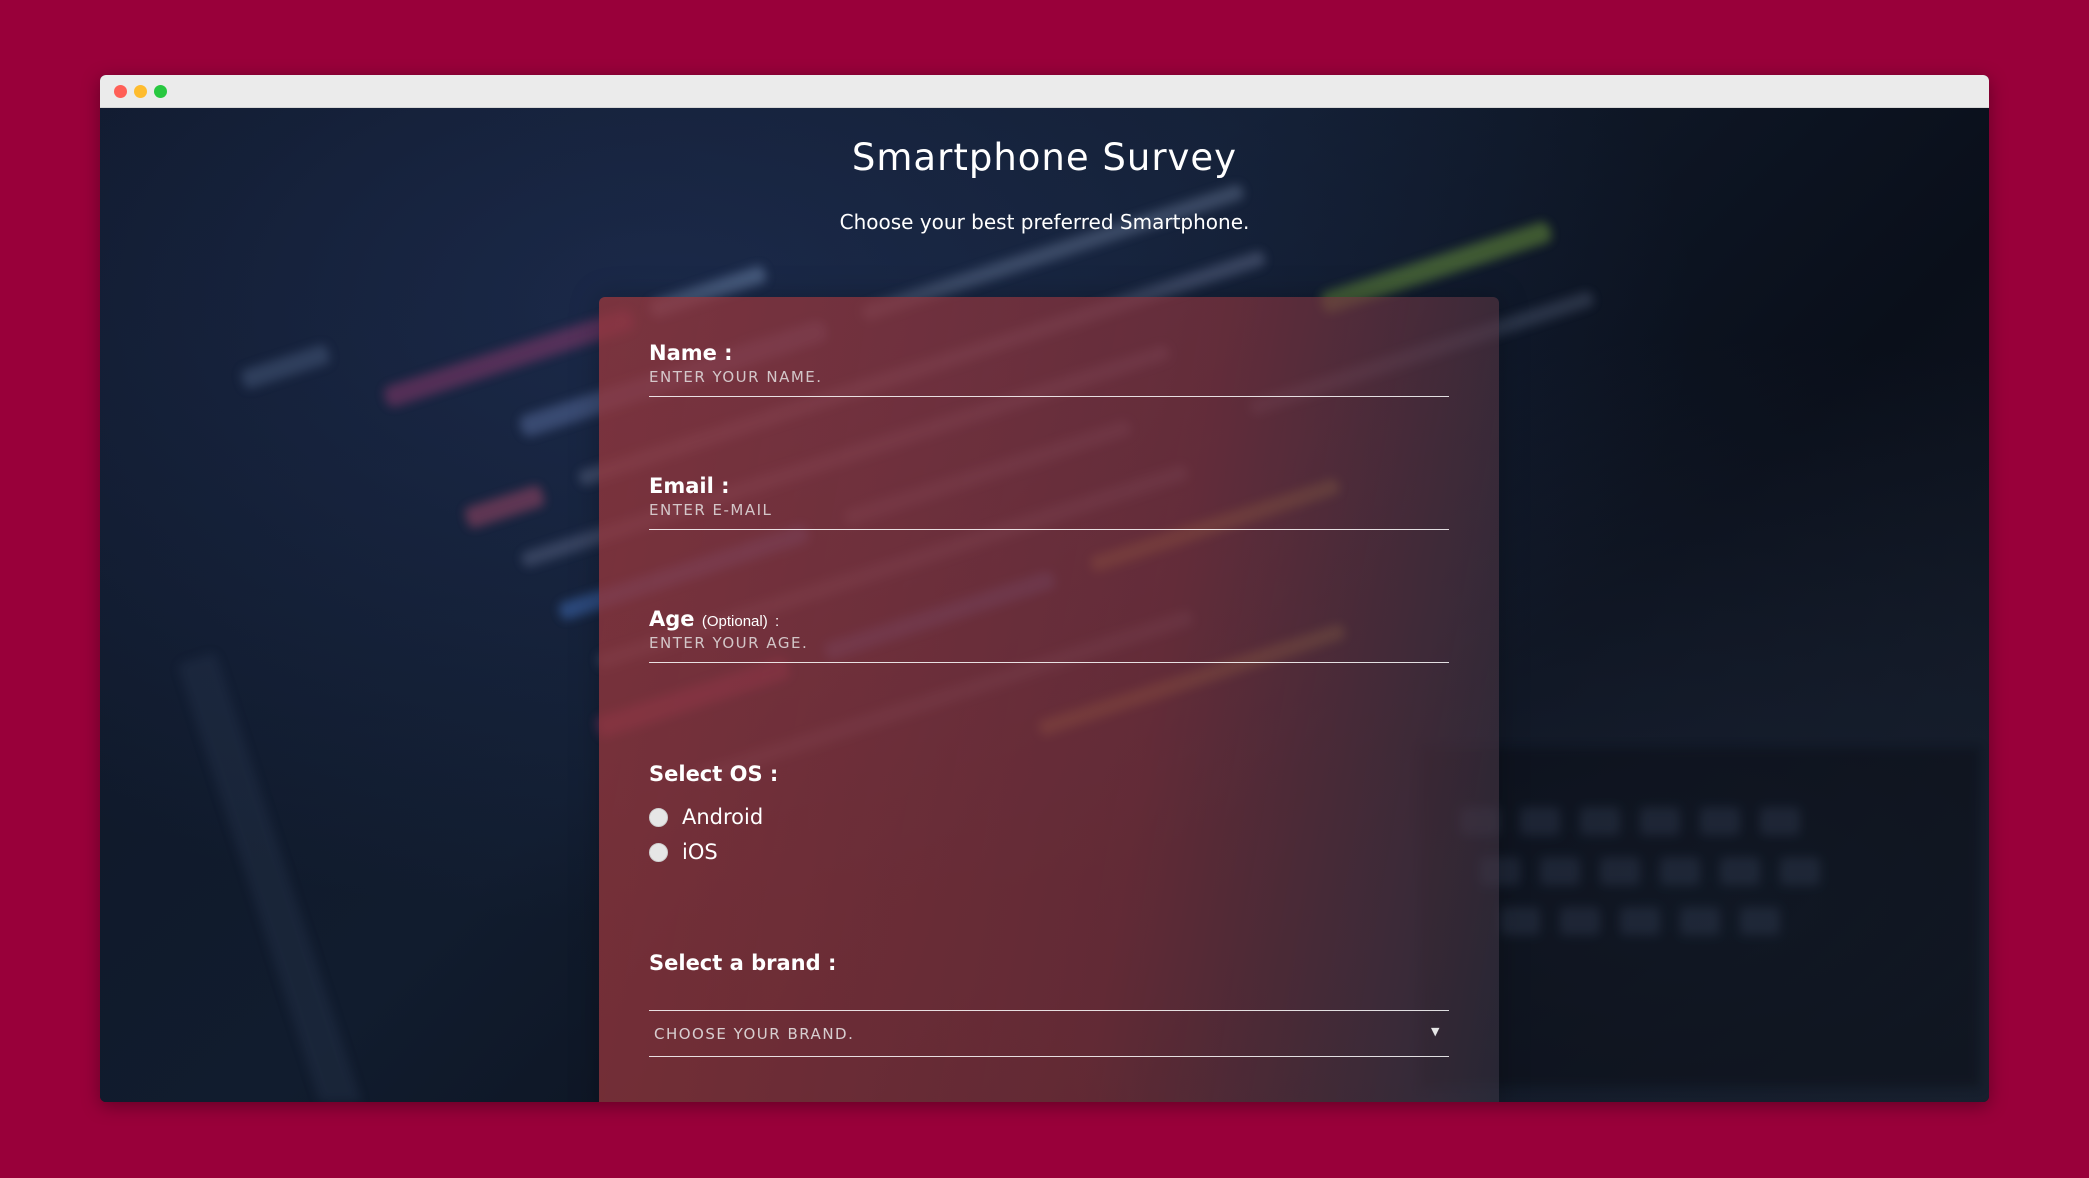  I want to click on os-option-android: Android, so click(706, 817).